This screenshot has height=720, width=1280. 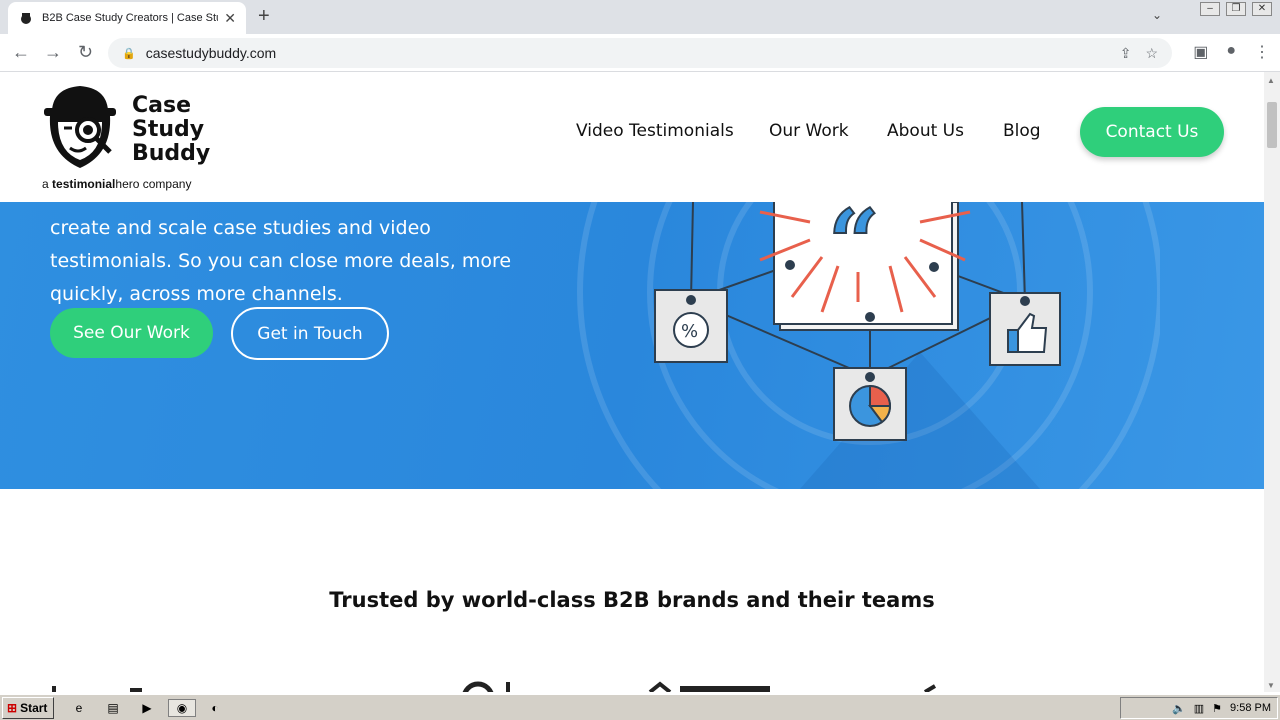 What do you see at coordinates (168, 129) in the screenshot?
I see `logo-word-2: Study` at bounding box center [168, 129].